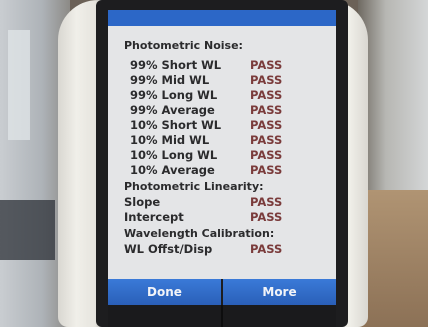  Describe the element at coordinates (224, 110) in the screenshot. I see `result-row: 99% Average PASS` at that location.